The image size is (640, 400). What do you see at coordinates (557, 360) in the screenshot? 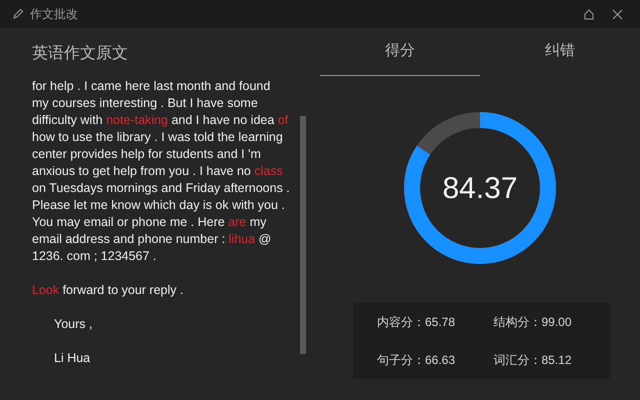
I see `subscore-value: 85.12` at bounding box center [557, 360].